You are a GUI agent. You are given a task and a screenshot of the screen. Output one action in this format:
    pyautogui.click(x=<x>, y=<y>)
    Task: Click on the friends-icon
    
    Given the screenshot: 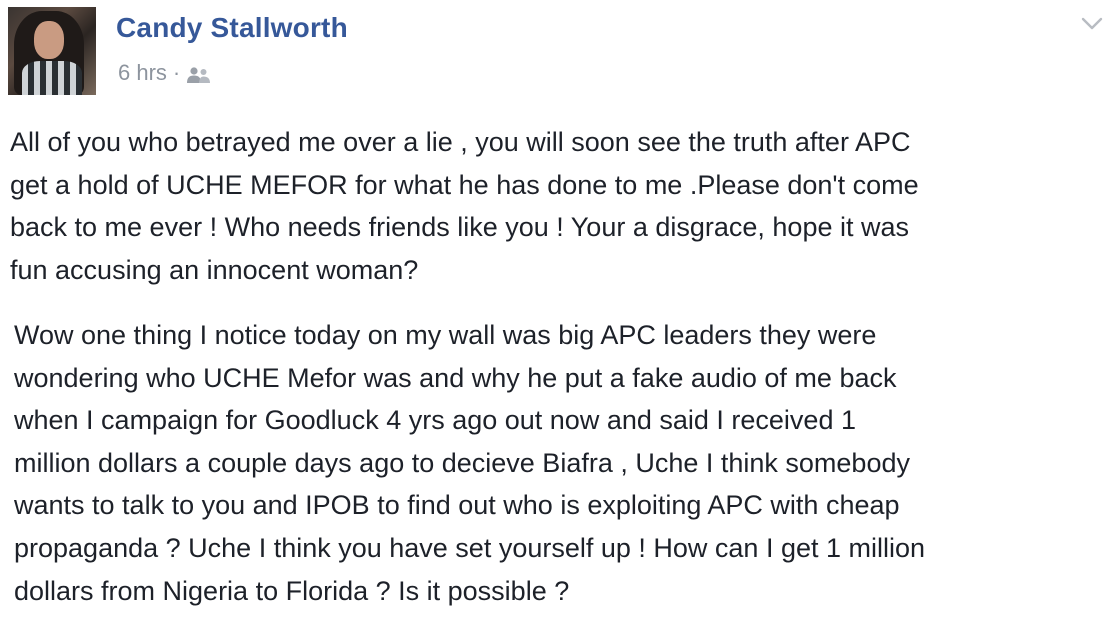 What is the action you would take?
    pyautogui.click(x=199, y=73)
    